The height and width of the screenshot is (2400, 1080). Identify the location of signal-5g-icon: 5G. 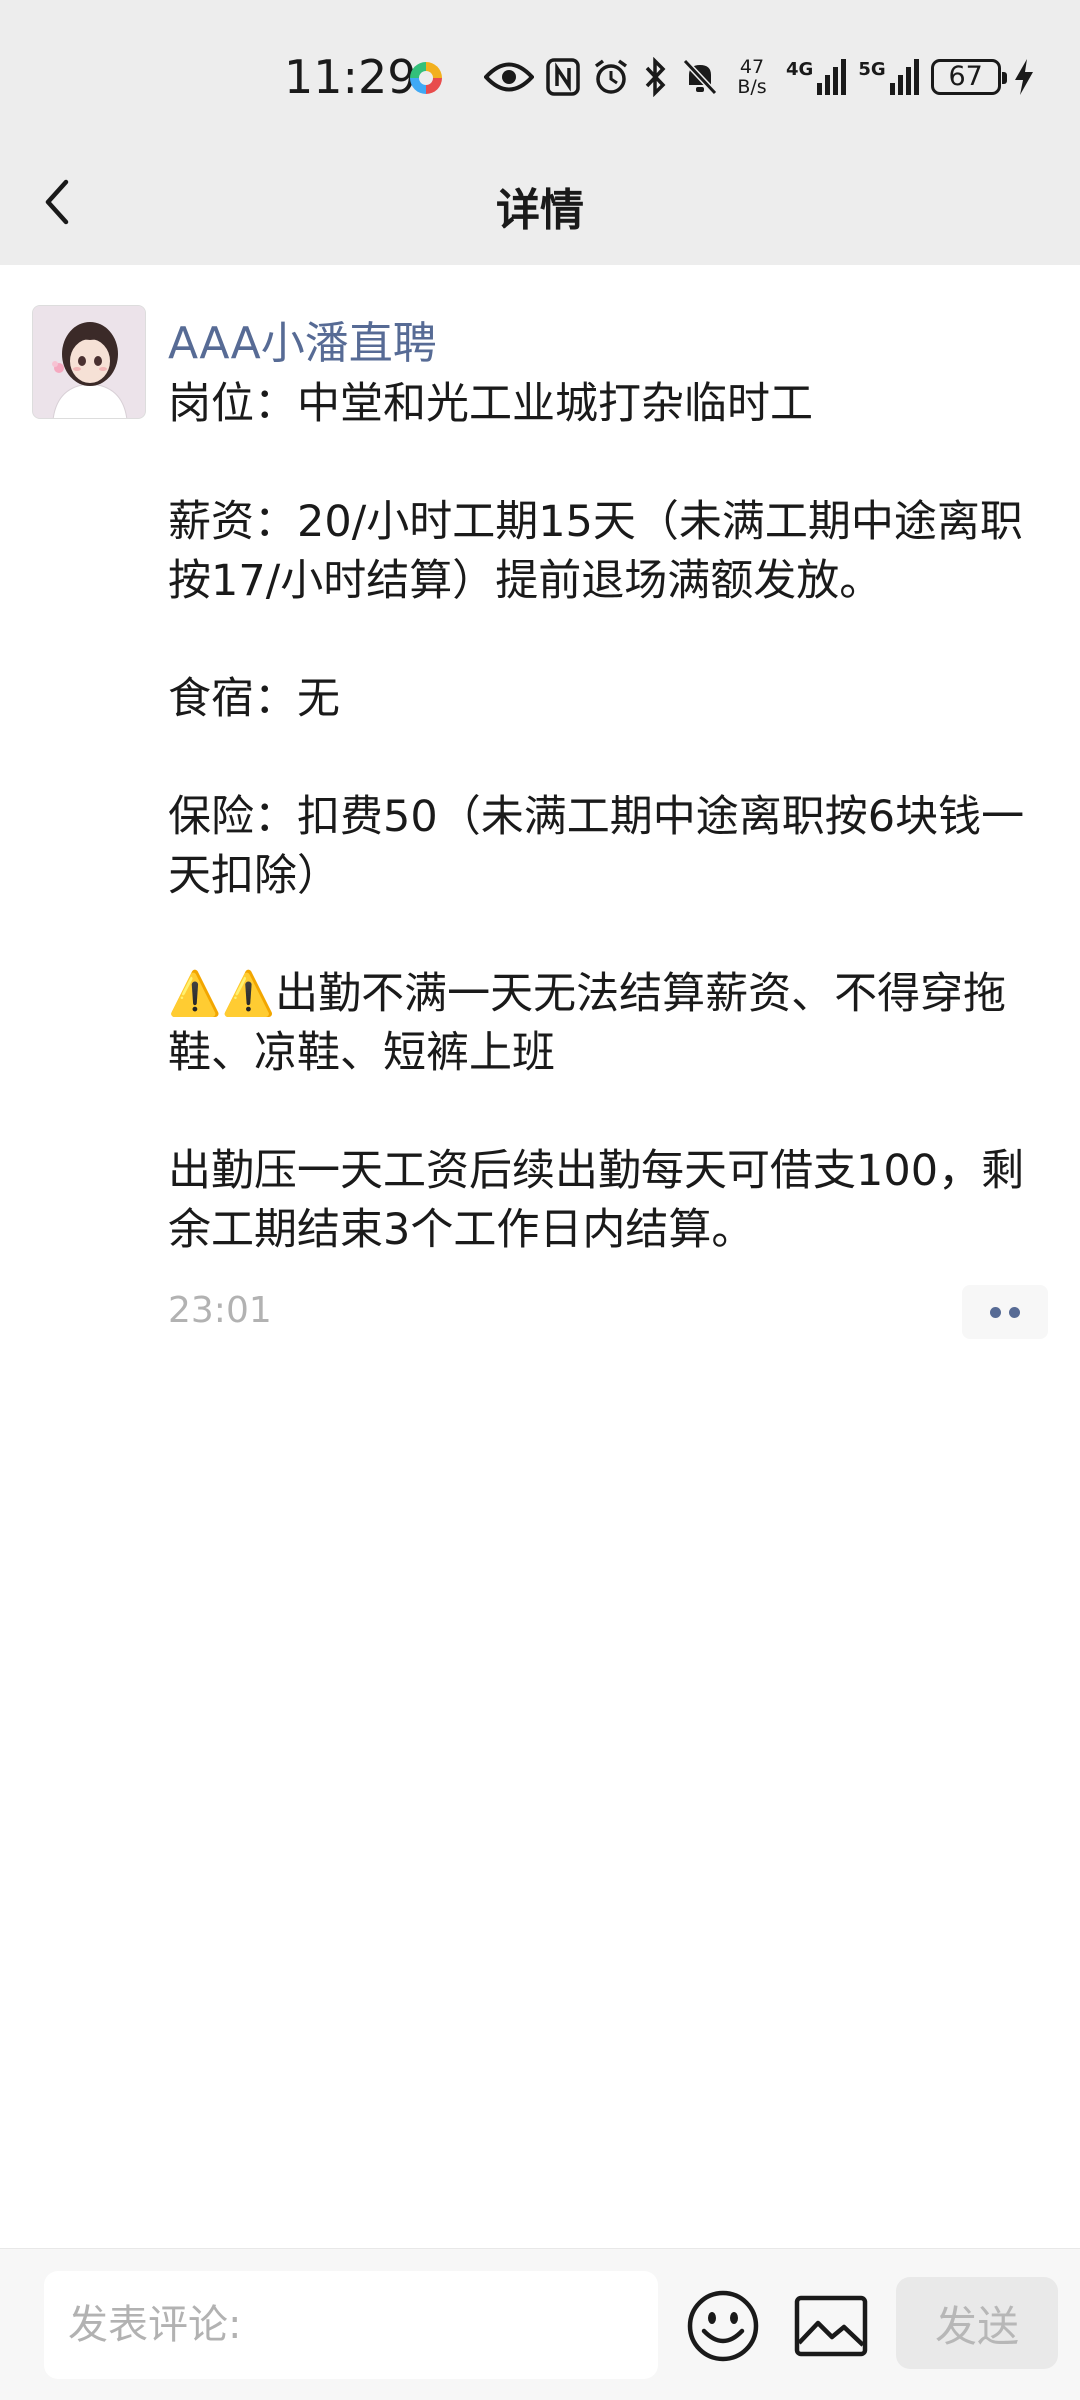
(888, 77).